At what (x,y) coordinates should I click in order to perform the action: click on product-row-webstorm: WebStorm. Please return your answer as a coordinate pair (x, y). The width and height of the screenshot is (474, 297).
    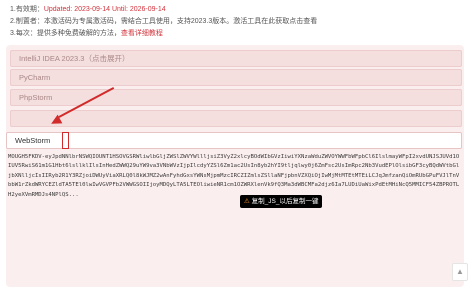
    Looking at the image, I should click on (234, 140).